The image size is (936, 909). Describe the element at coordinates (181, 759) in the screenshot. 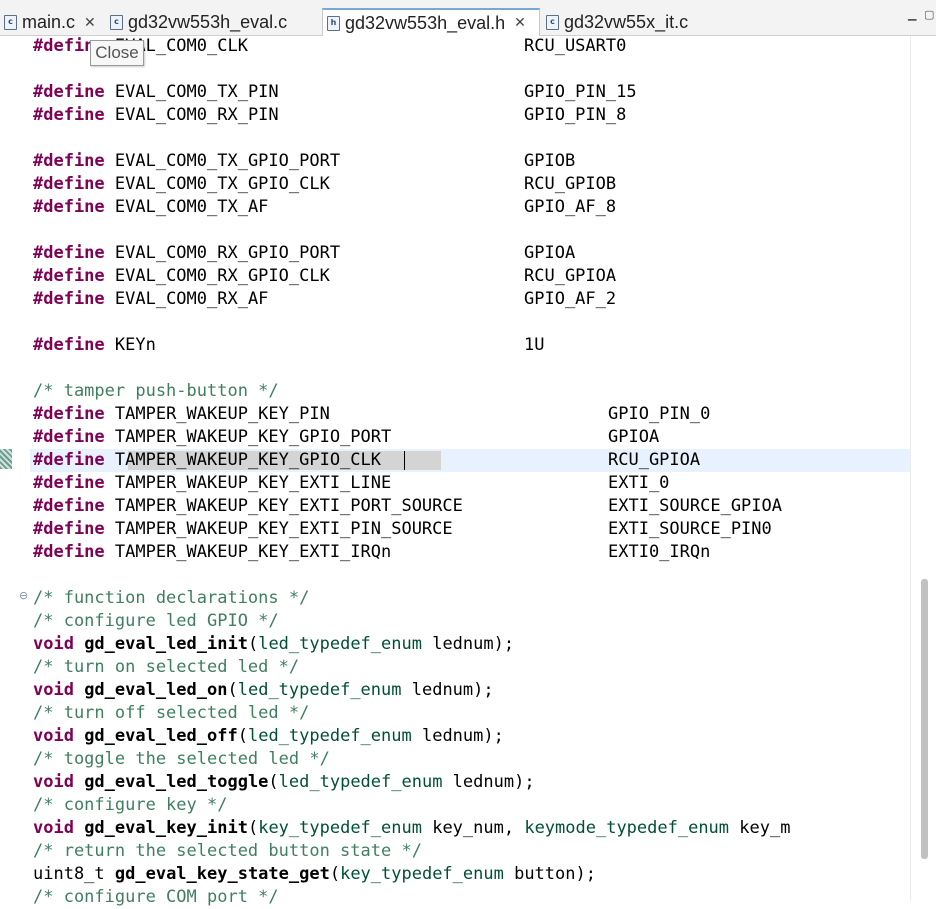

I see `code-comment: /* toggle the selected led */` at that location.